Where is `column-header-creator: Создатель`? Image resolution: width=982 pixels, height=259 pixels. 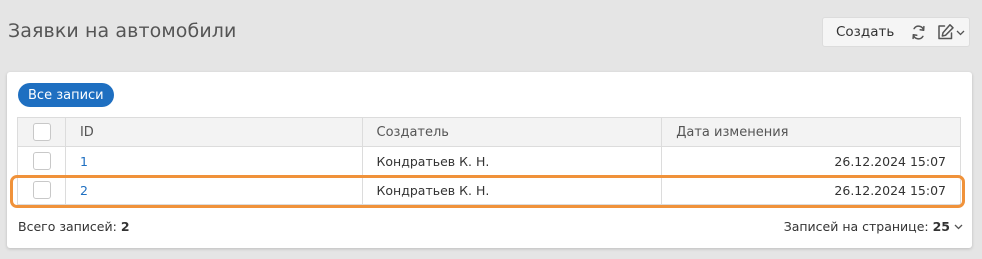
column-header-creator: Создатель is located at coordinates (512, 132).